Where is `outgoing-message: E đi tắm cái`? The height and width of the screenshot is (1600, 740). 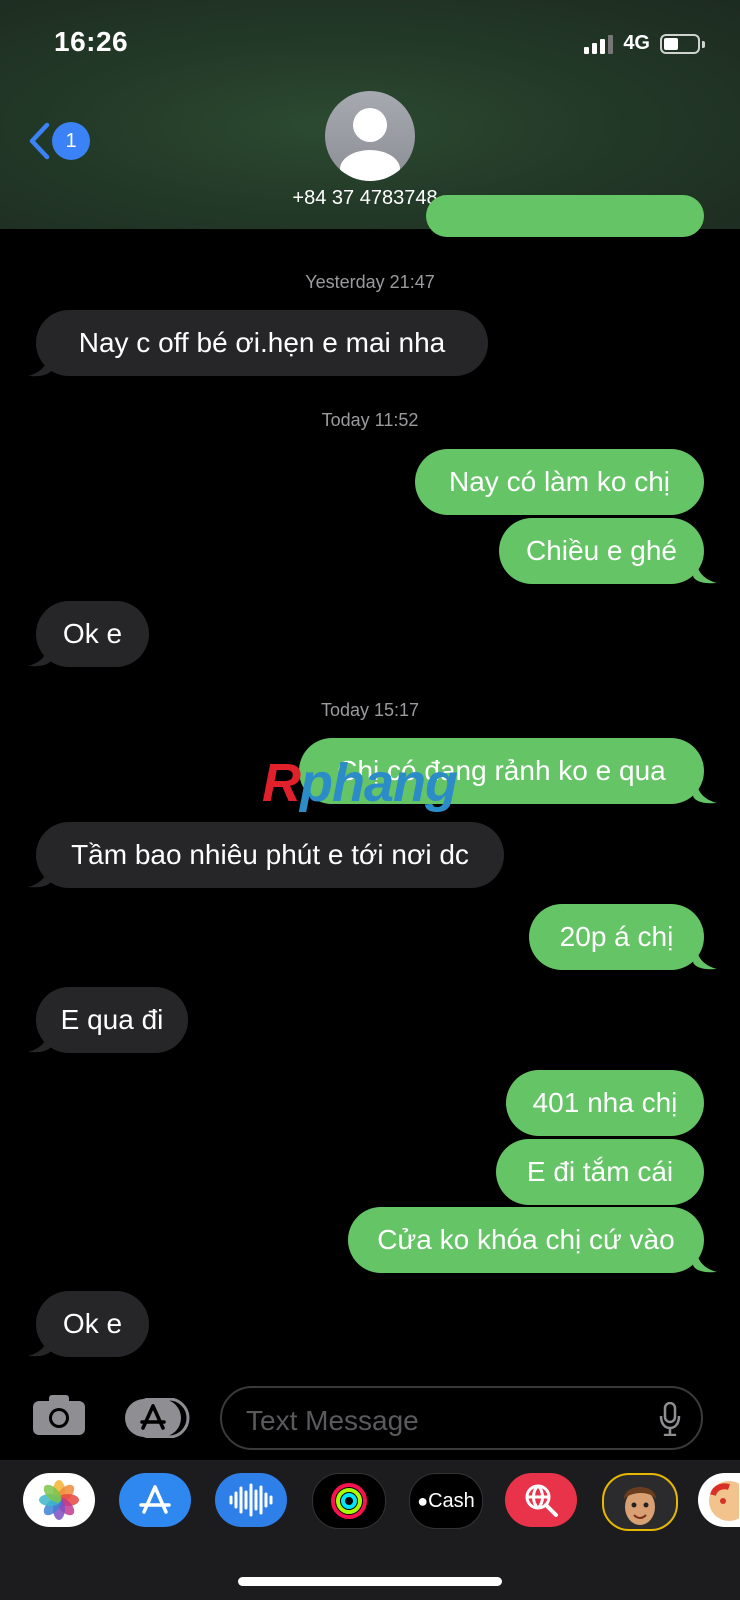
outgoing-message: E đi tắm cái is located at coordinates (600, 1172).